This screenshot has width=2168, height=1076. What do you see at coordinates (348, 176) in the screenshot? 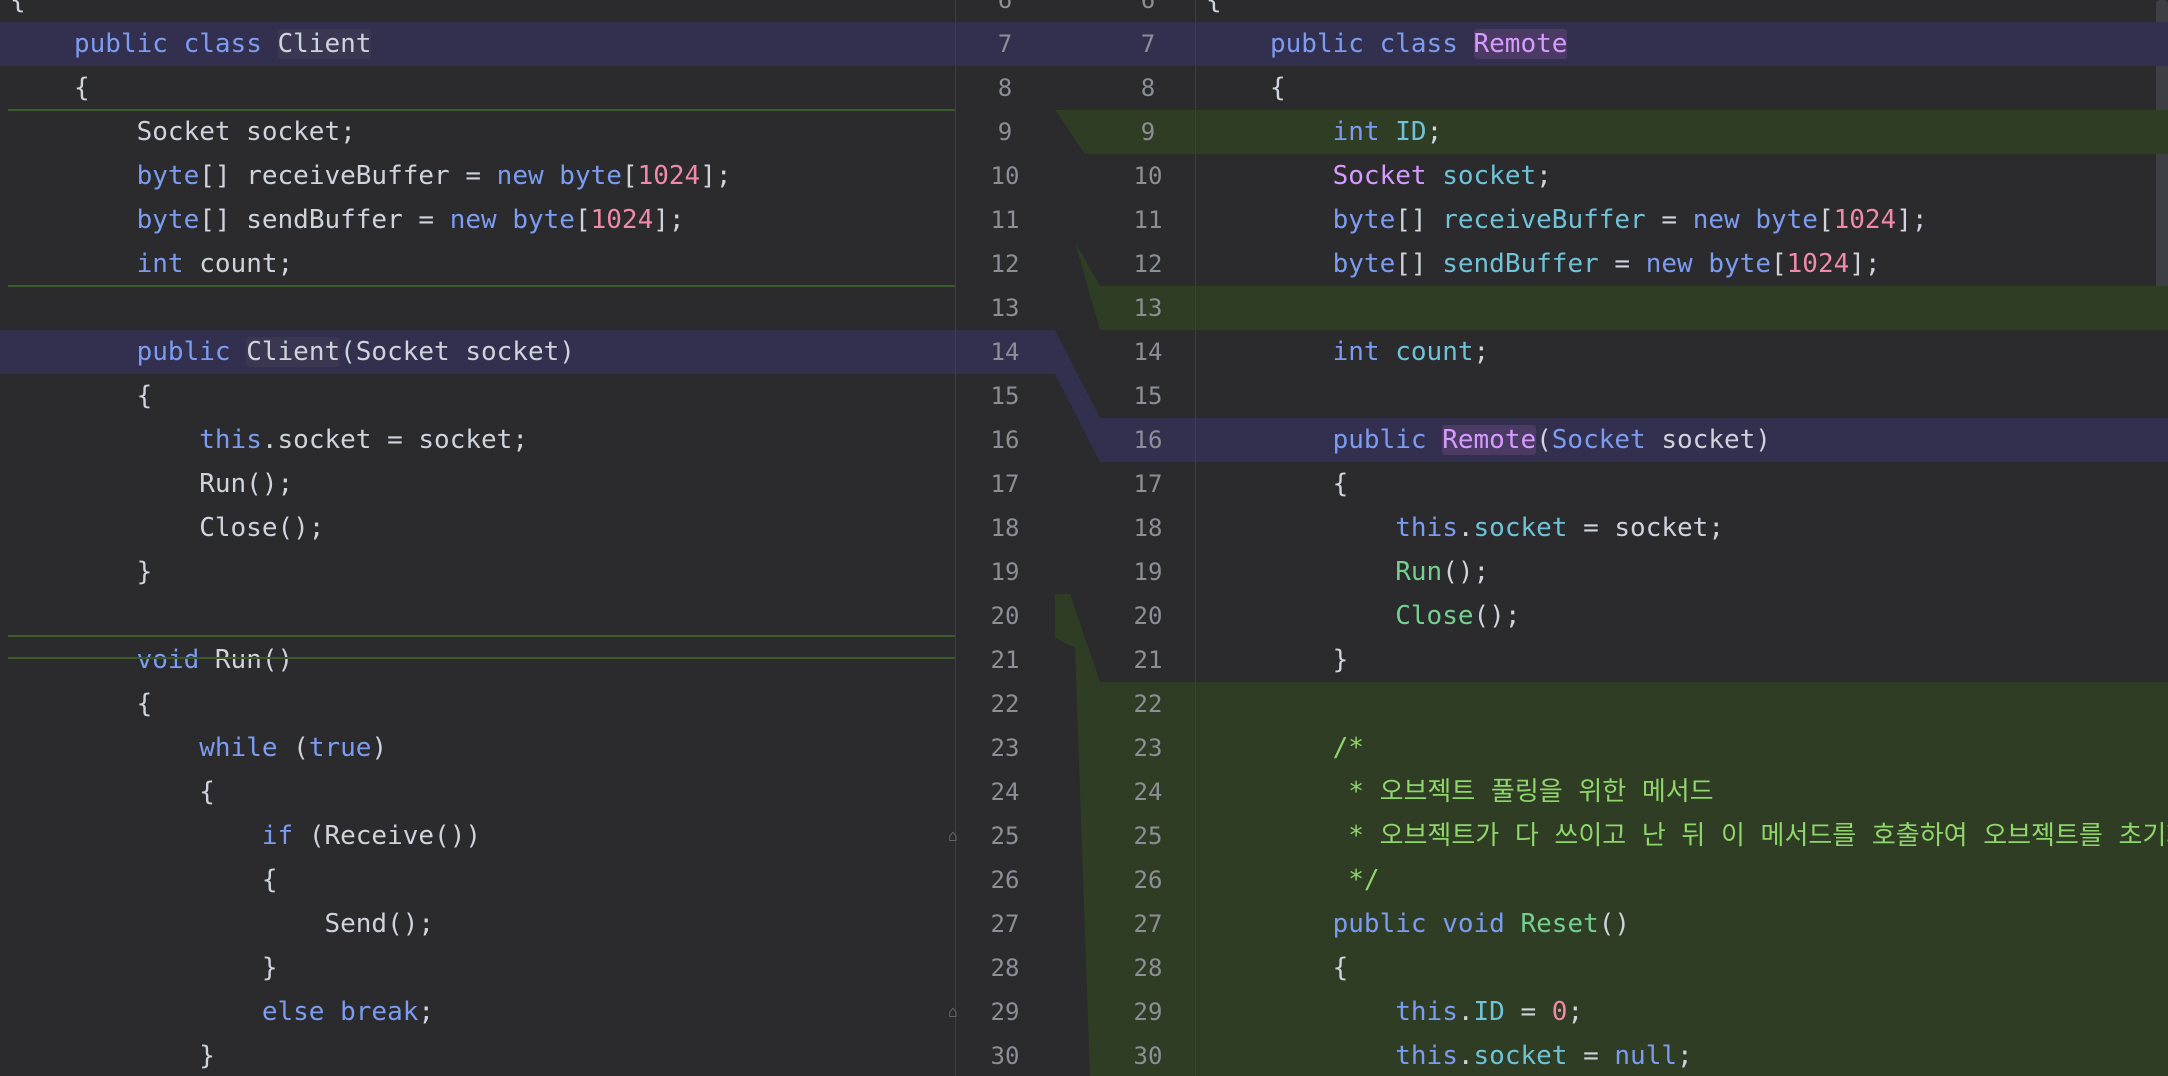
I see `code-token: [] receiveBuffer =` at bounding box center [348, 176].